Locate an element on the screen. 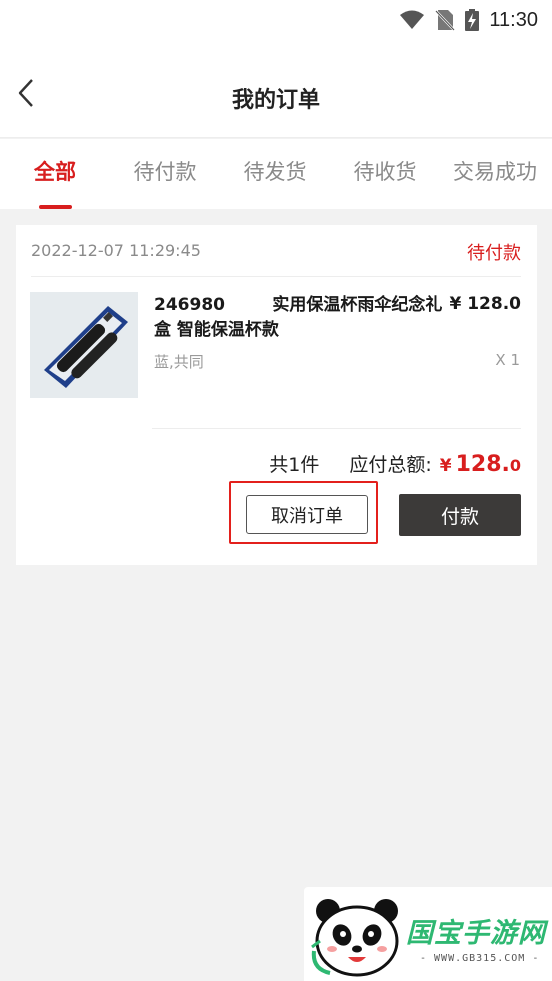 This screenshot has width=552, height=981. panda-logo-icon is located at coordinates (355, 938).